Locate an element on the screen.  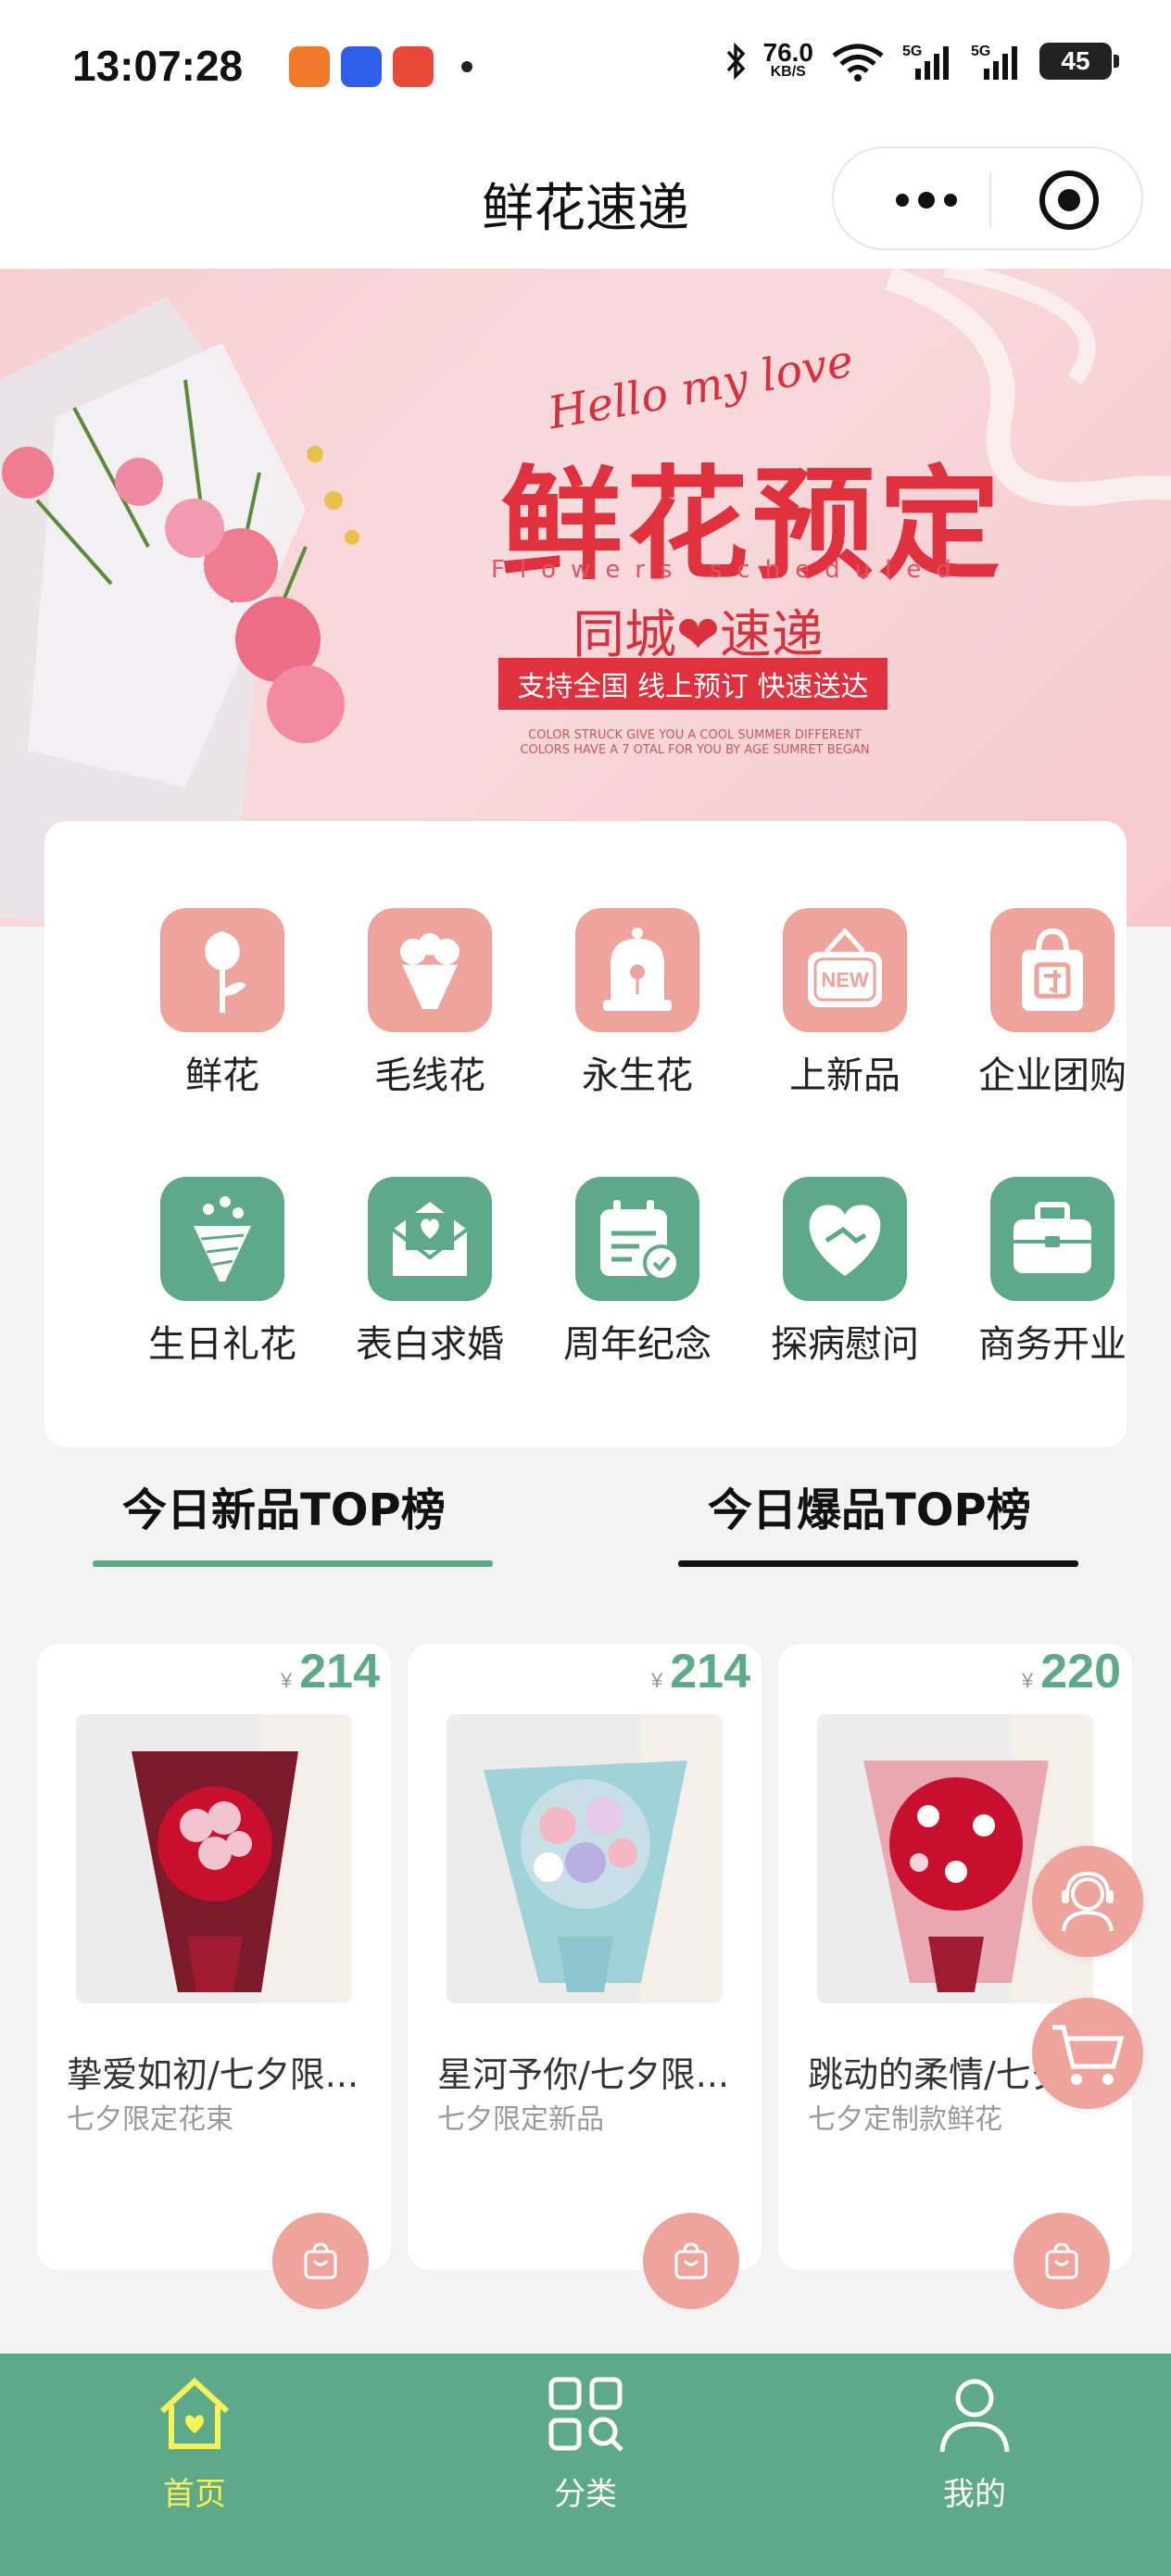
title-bar: 鲜花速递 is located at coordinates (585, 204).